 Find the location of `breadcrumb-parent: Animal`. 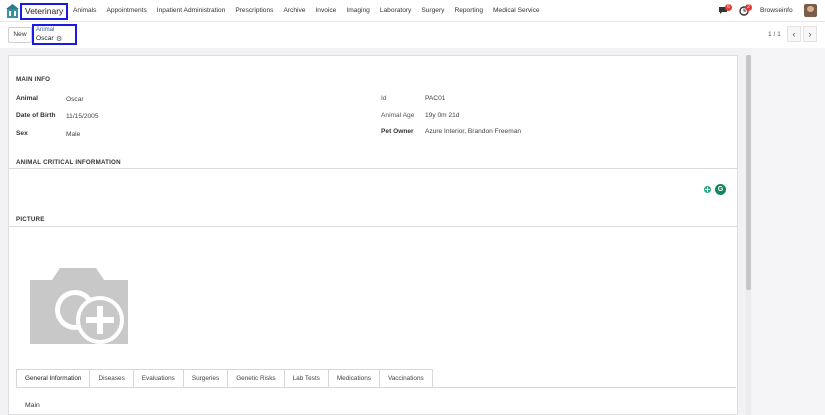

breadcrumb-parent: Animal is located at coordinates (45, 30).